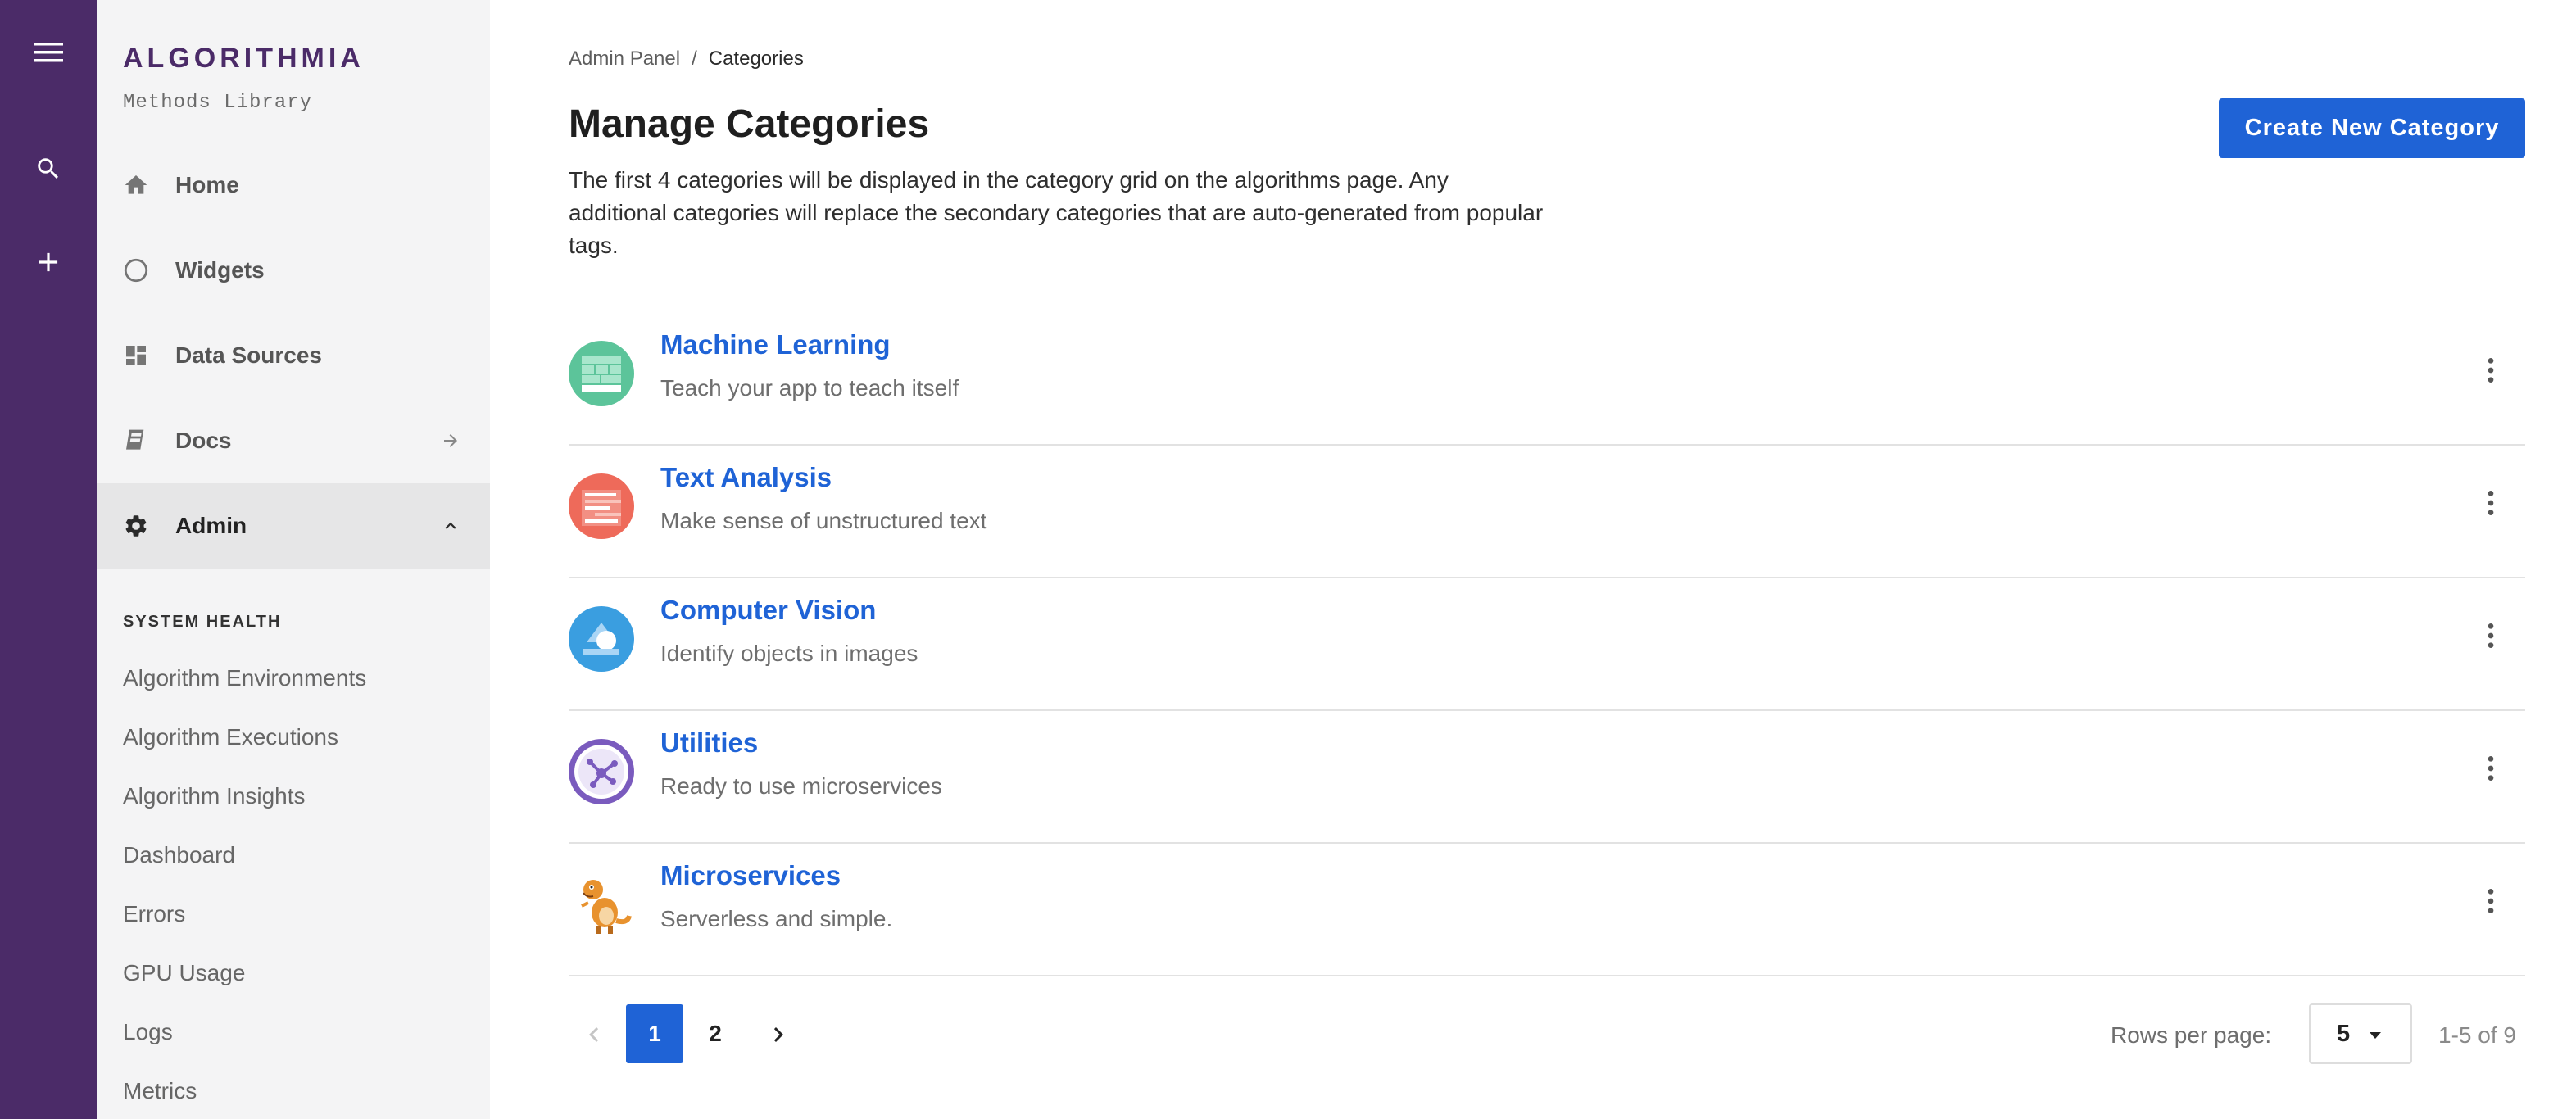 The image size is (2576, 1119). I want to click on category-description: Ready to use microservices, so click(801, 786).